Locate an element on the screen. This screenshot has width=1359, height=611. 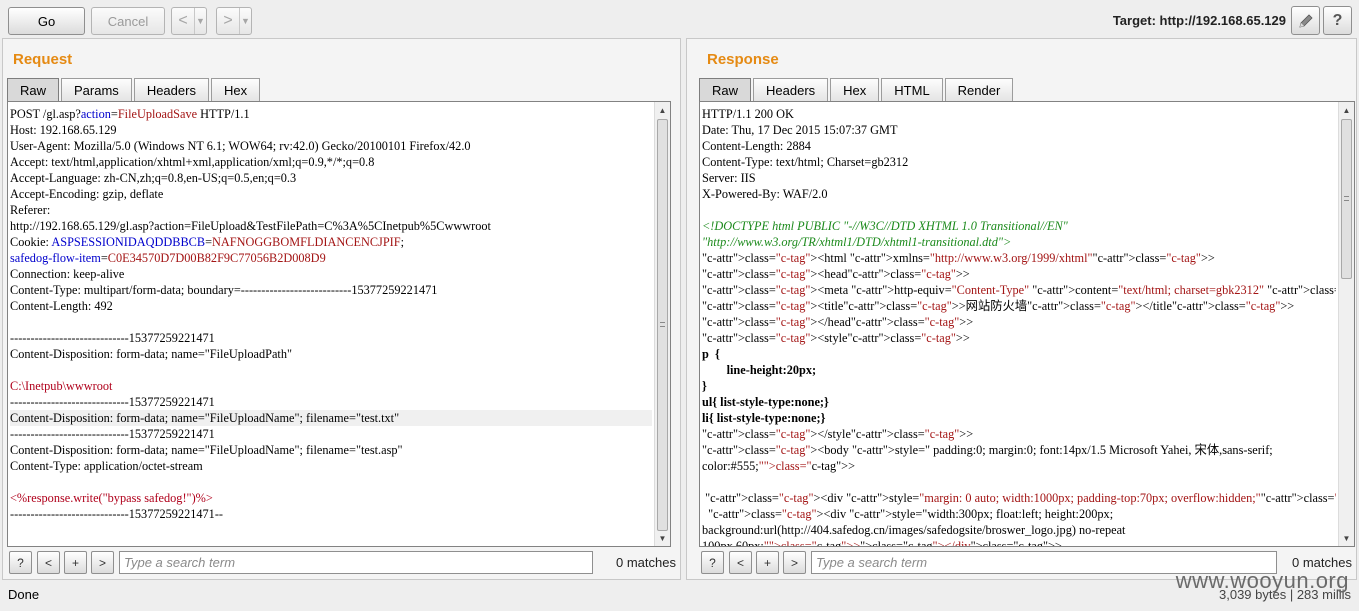
forward-button-group: > ▼ is located at coordinates (234, 21).